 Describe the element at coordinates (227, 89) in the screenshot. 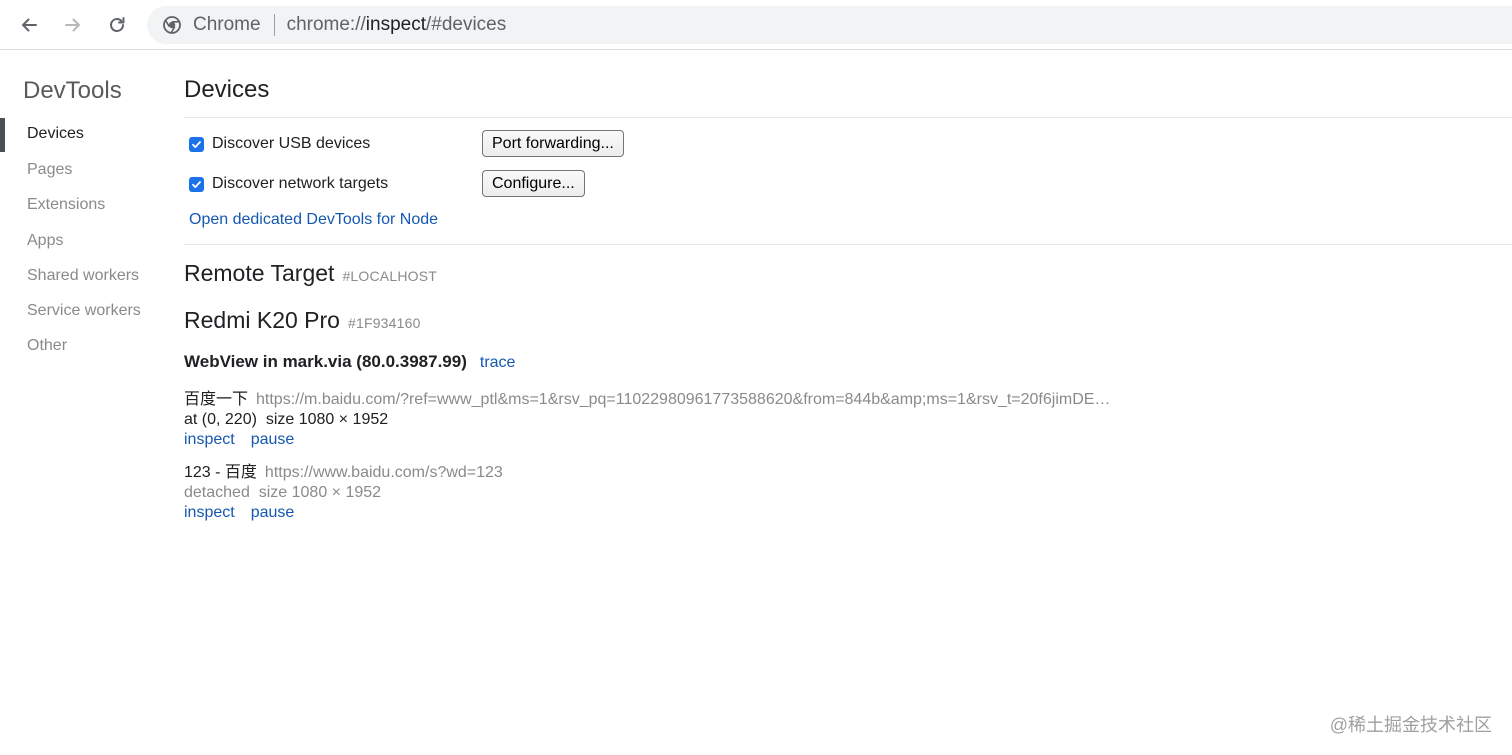

I see `page-title: Devices` at that location.